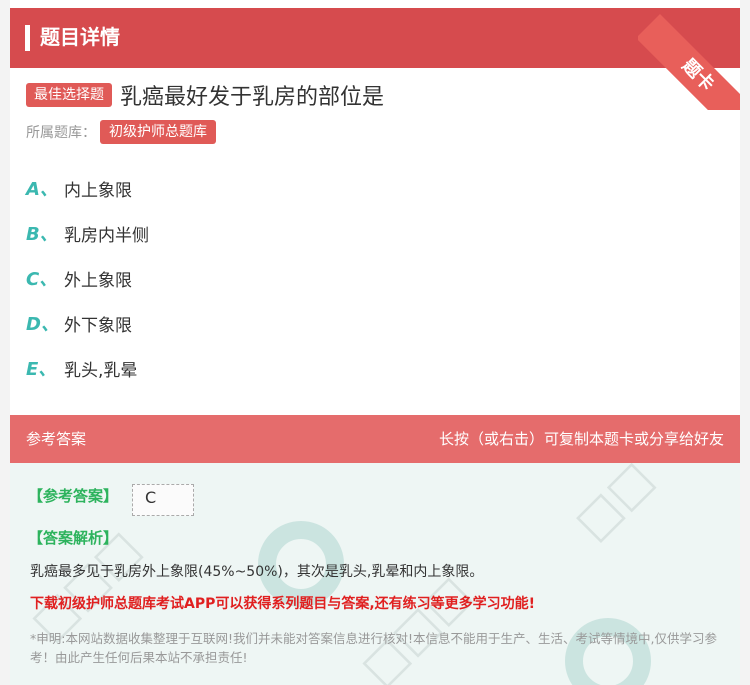 The width and height of the screenshot is (750, 685). I want to click on option-d: D、 外下象限, so click(79, 323).